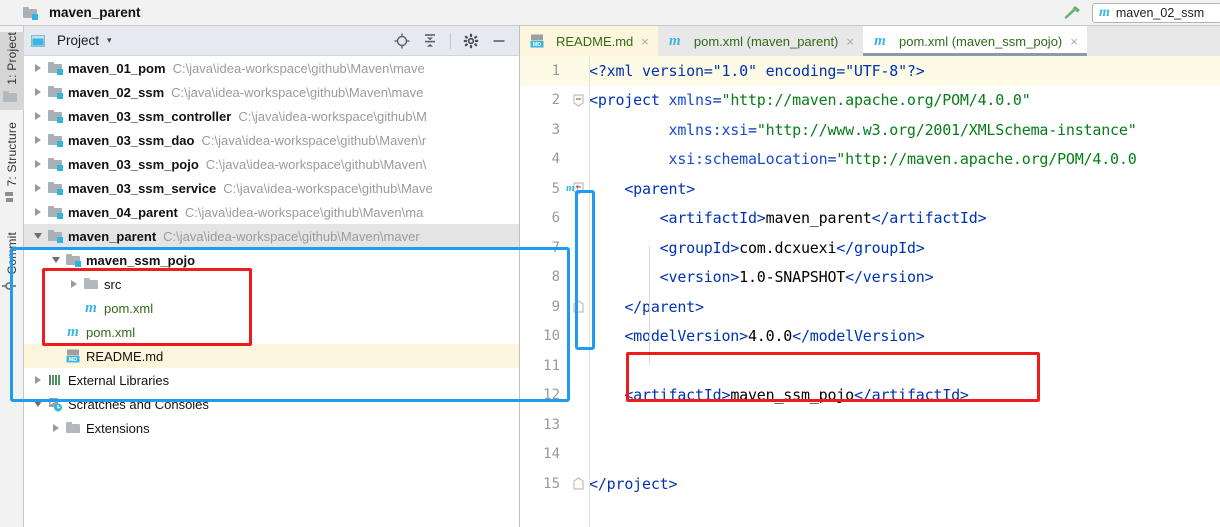 The height and width of the screenshot is (527, 1220). Describe the element at coordinates (551, 424) in the screenshot. I see `line-number: 13` at that location.